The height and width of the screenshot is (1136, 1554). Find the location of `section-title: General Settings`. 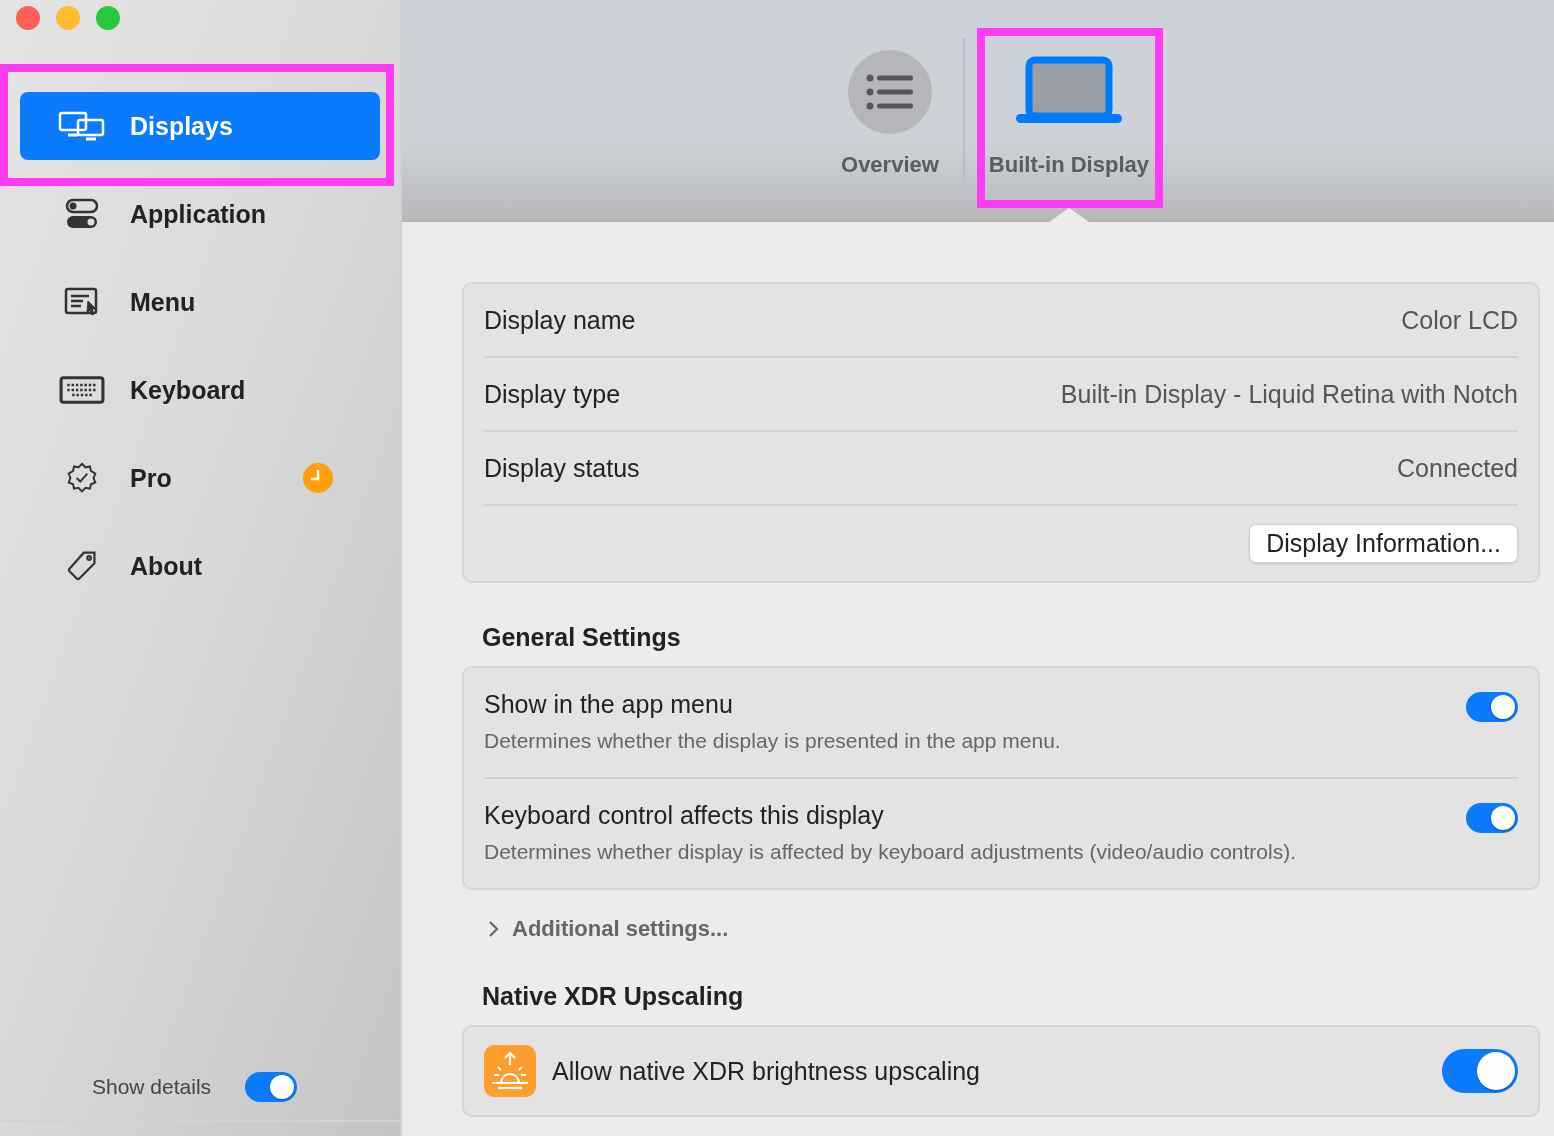

section-title: General Settings is located at coordinates (582, 637).